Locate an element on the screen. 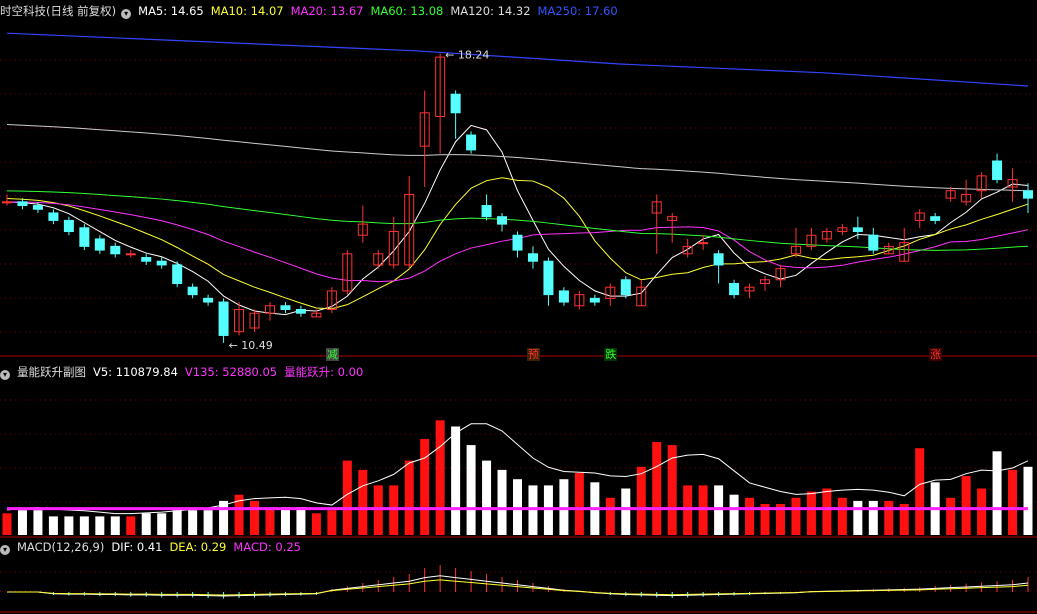 The height and width of the screenshot is (614, 1037). main-chart-title: 时空科技(日线 前复权) is located at coordinates (58, 11).